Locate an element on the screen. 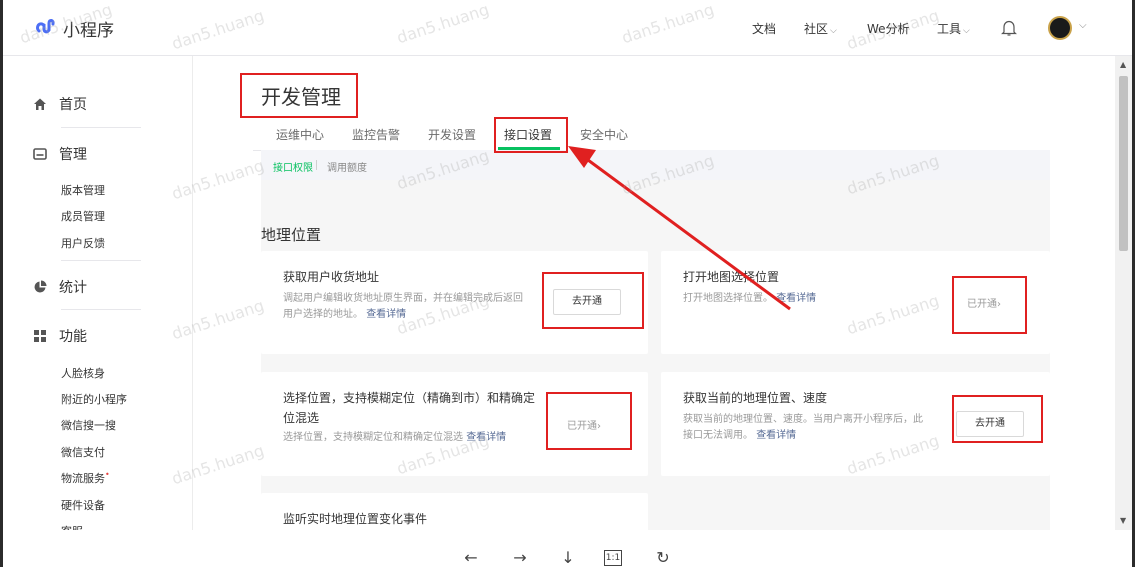 The height and width of the screenshot is (567, 1135). sidebar-item-customer-service: 客服 is located at coordinates (72, 526).